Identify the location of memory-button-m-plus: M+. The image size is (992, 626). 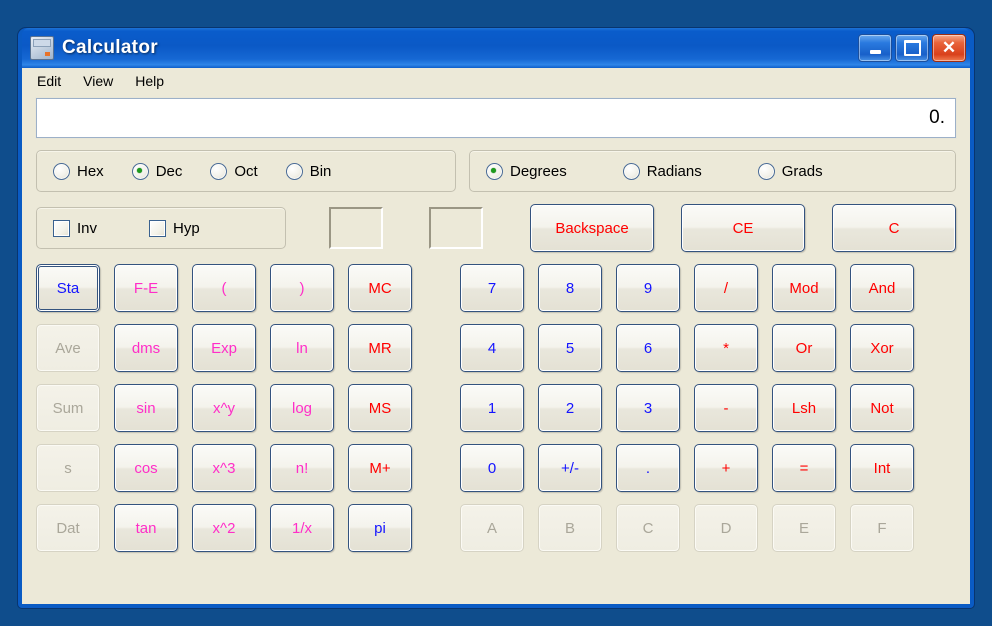
(380, 468).